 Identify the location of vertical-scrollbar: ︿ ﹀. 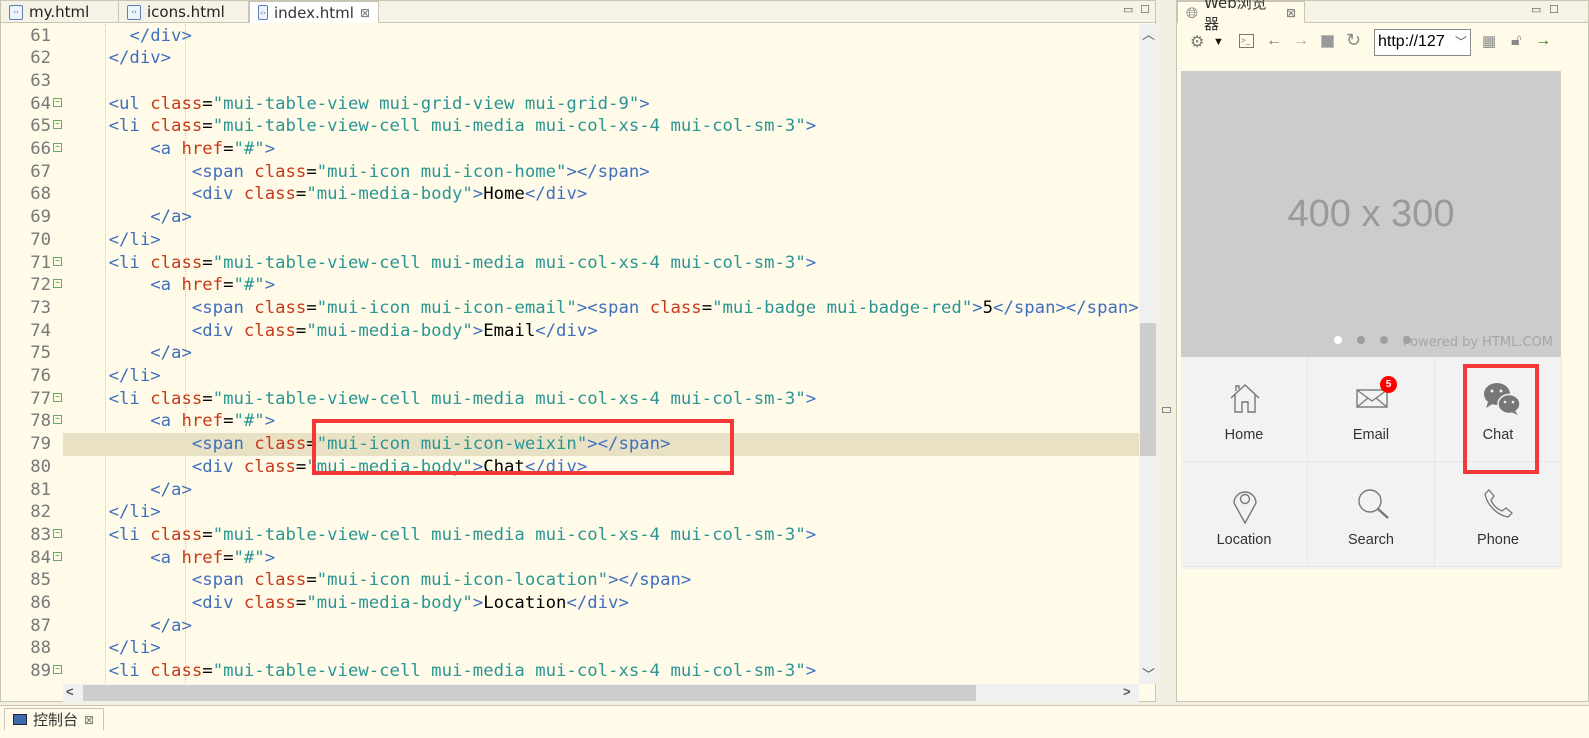
(1148, 354).